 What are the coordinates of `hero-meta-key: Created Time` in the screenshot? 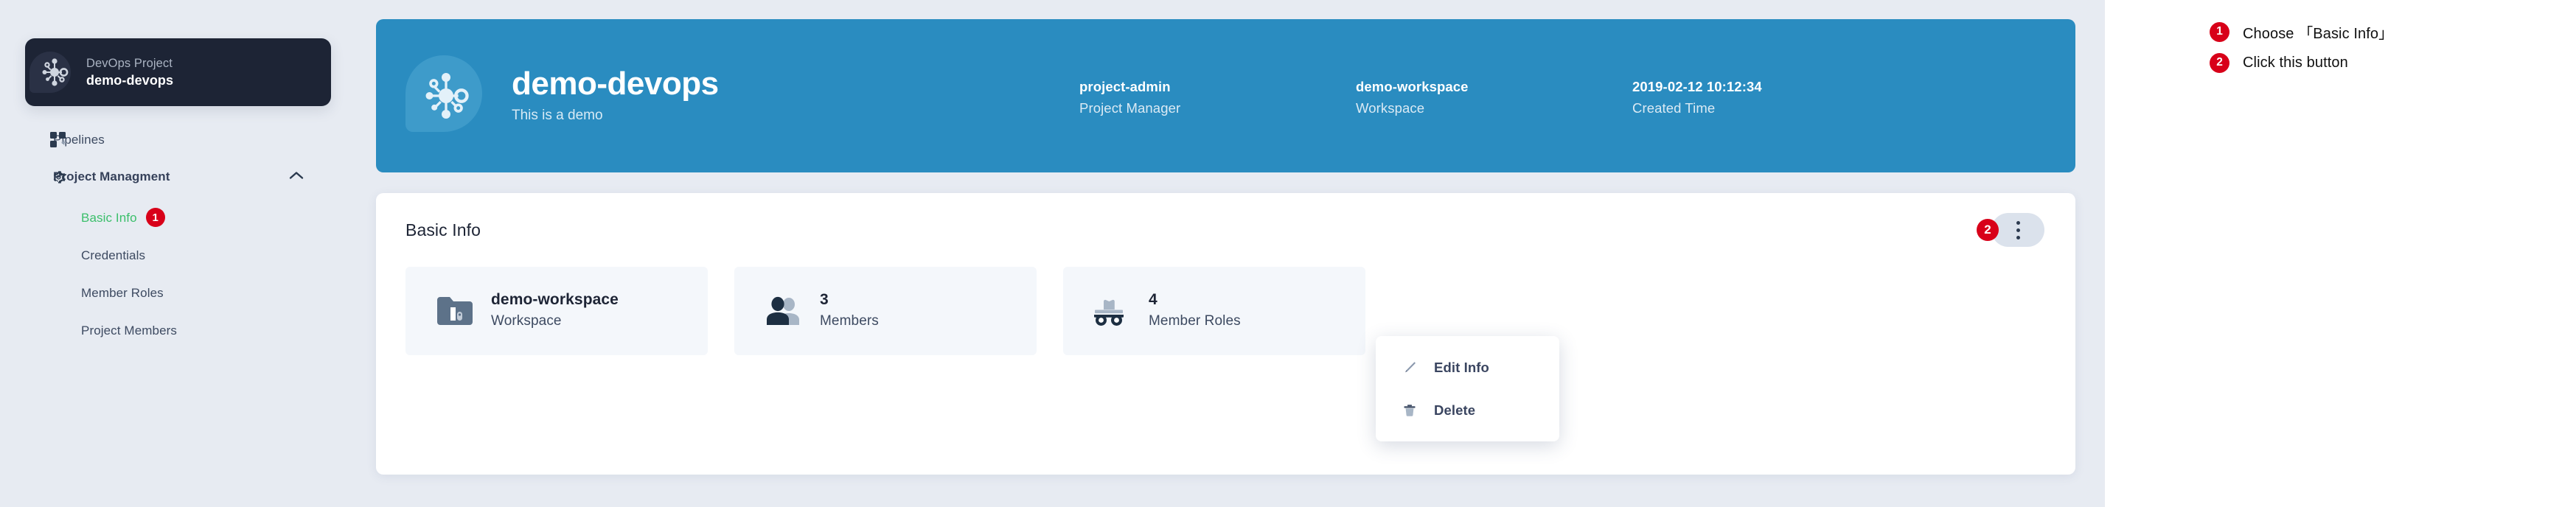 It's located at (1674, 108).